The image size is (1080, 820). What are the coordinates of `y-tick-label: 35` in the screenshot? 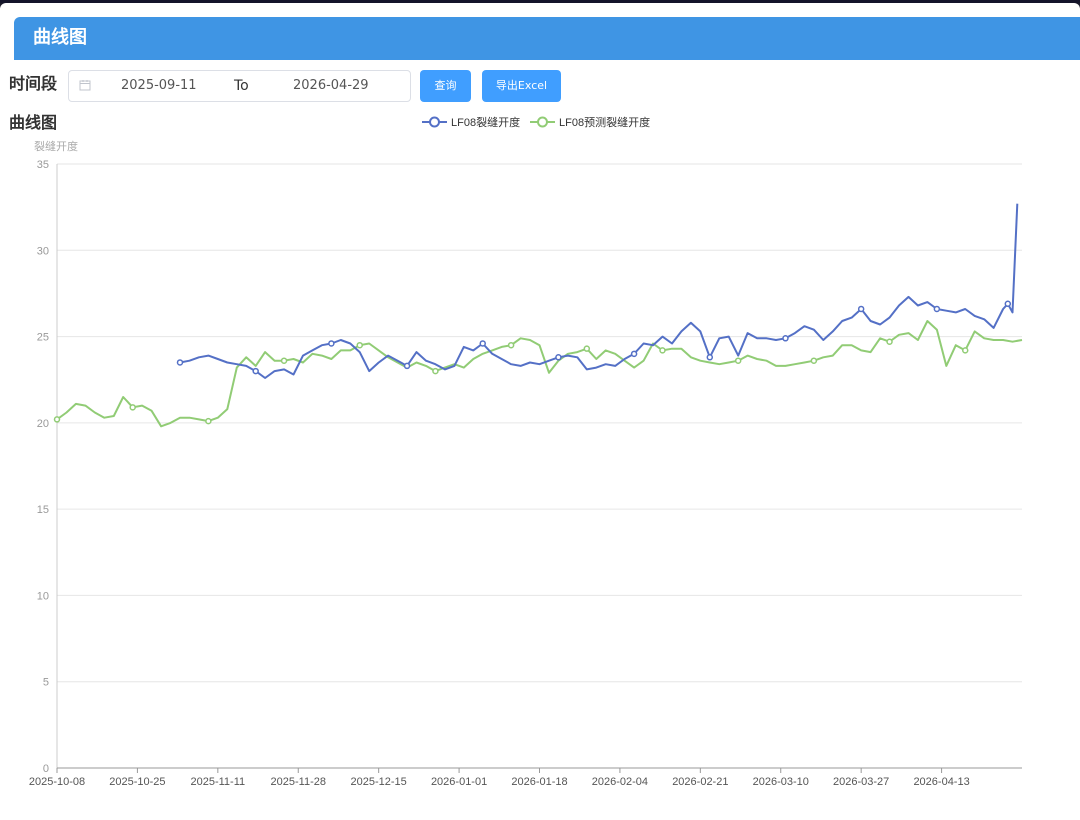 It's located at (43, 165).